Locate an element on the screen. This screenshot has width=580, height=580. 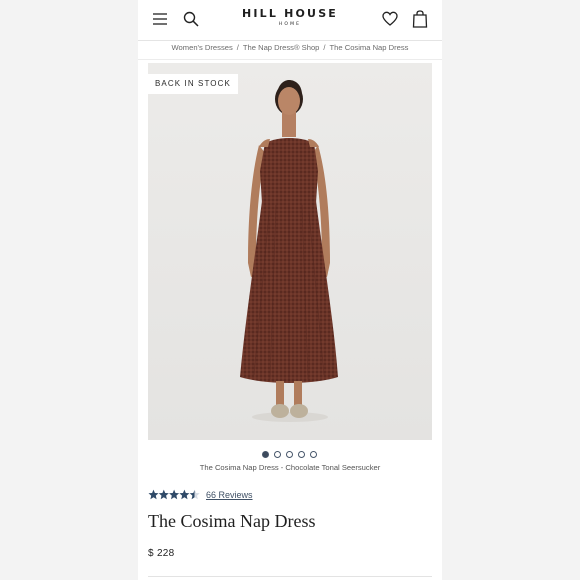
brand-name: HILL HOUSE is located at coordinates (290, 13).